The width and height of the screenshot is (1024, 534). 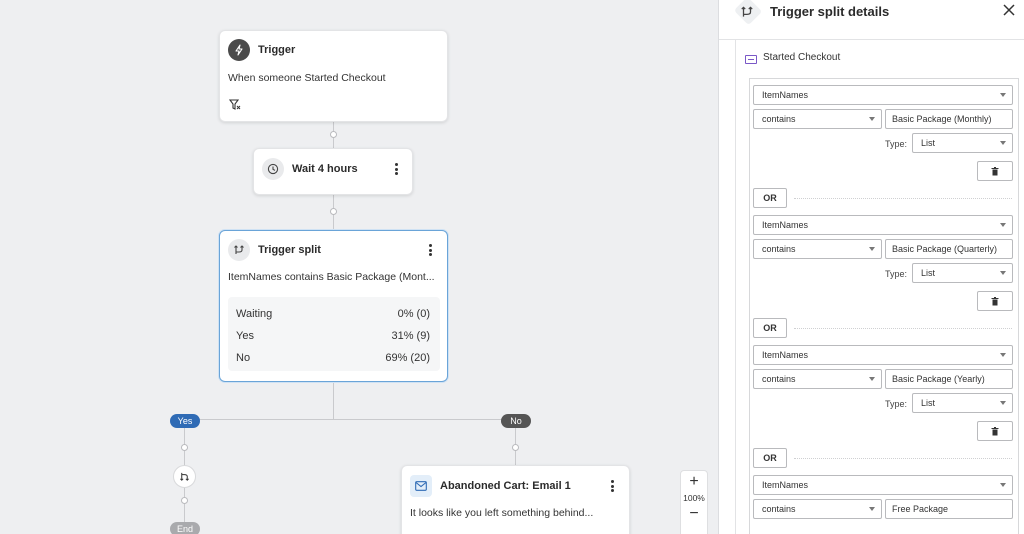 I want to click on filter-icon, so click(x=234, y=104).